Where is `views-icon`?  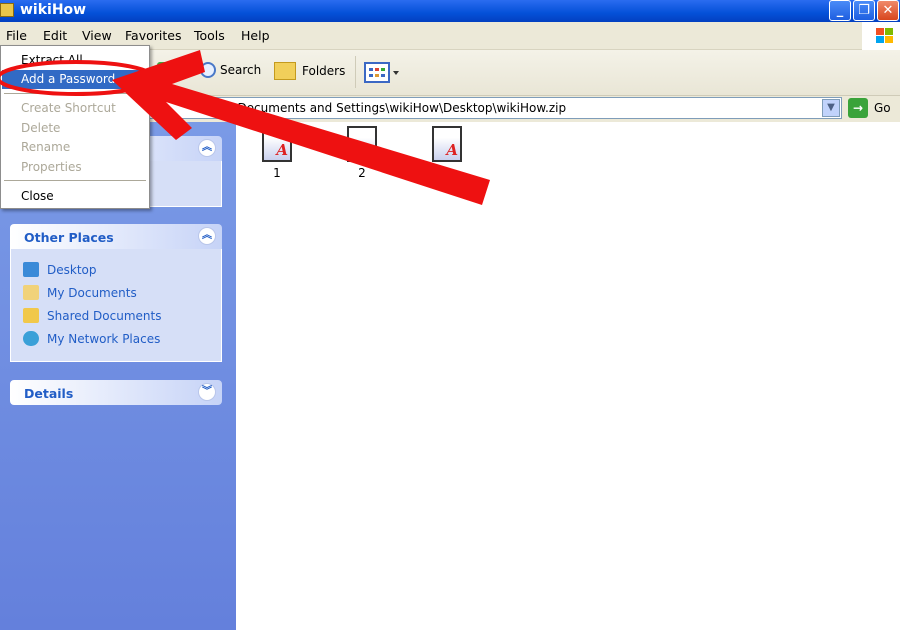 views-icon is located at coordinates (381, 72).